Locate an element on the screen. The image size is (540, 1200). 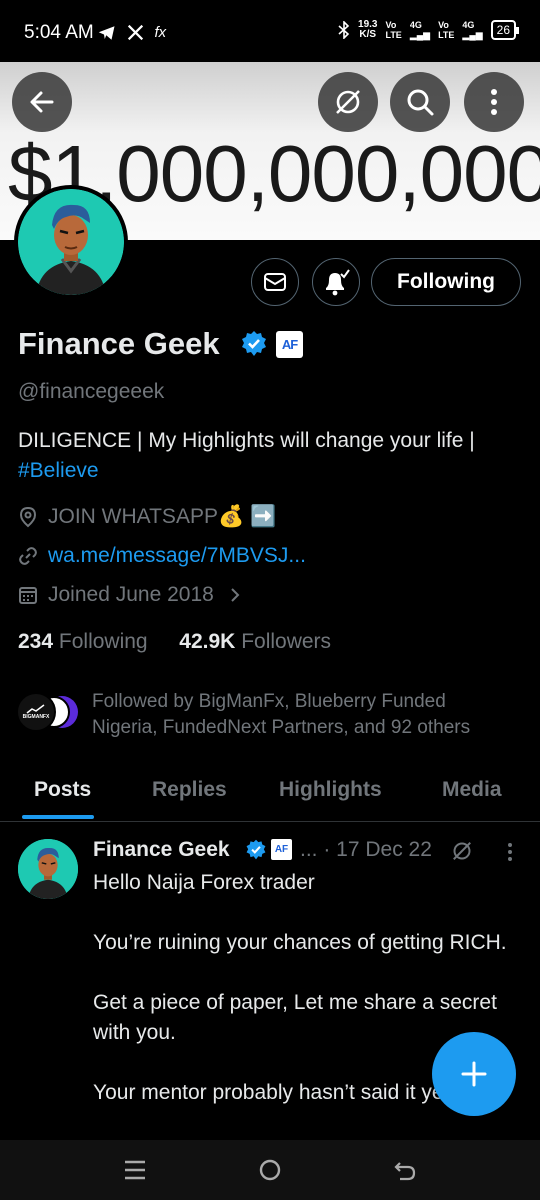
back-nav-icon is located at coordinates (405, 1170).